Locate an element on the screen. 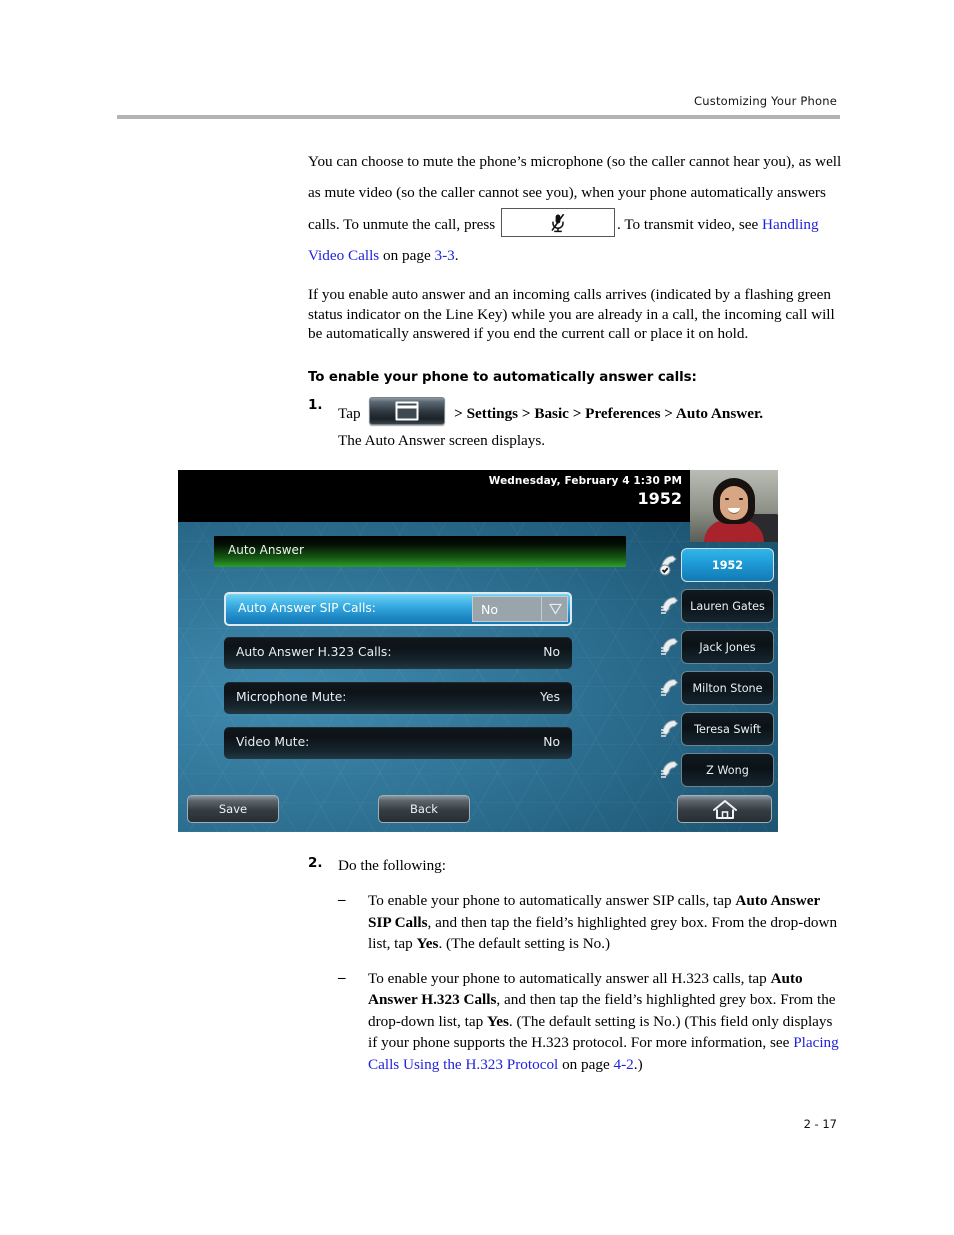  phone-status-text: Wednesday, February 4 1:30 PM 1952 is located at coordinates (585, 491).